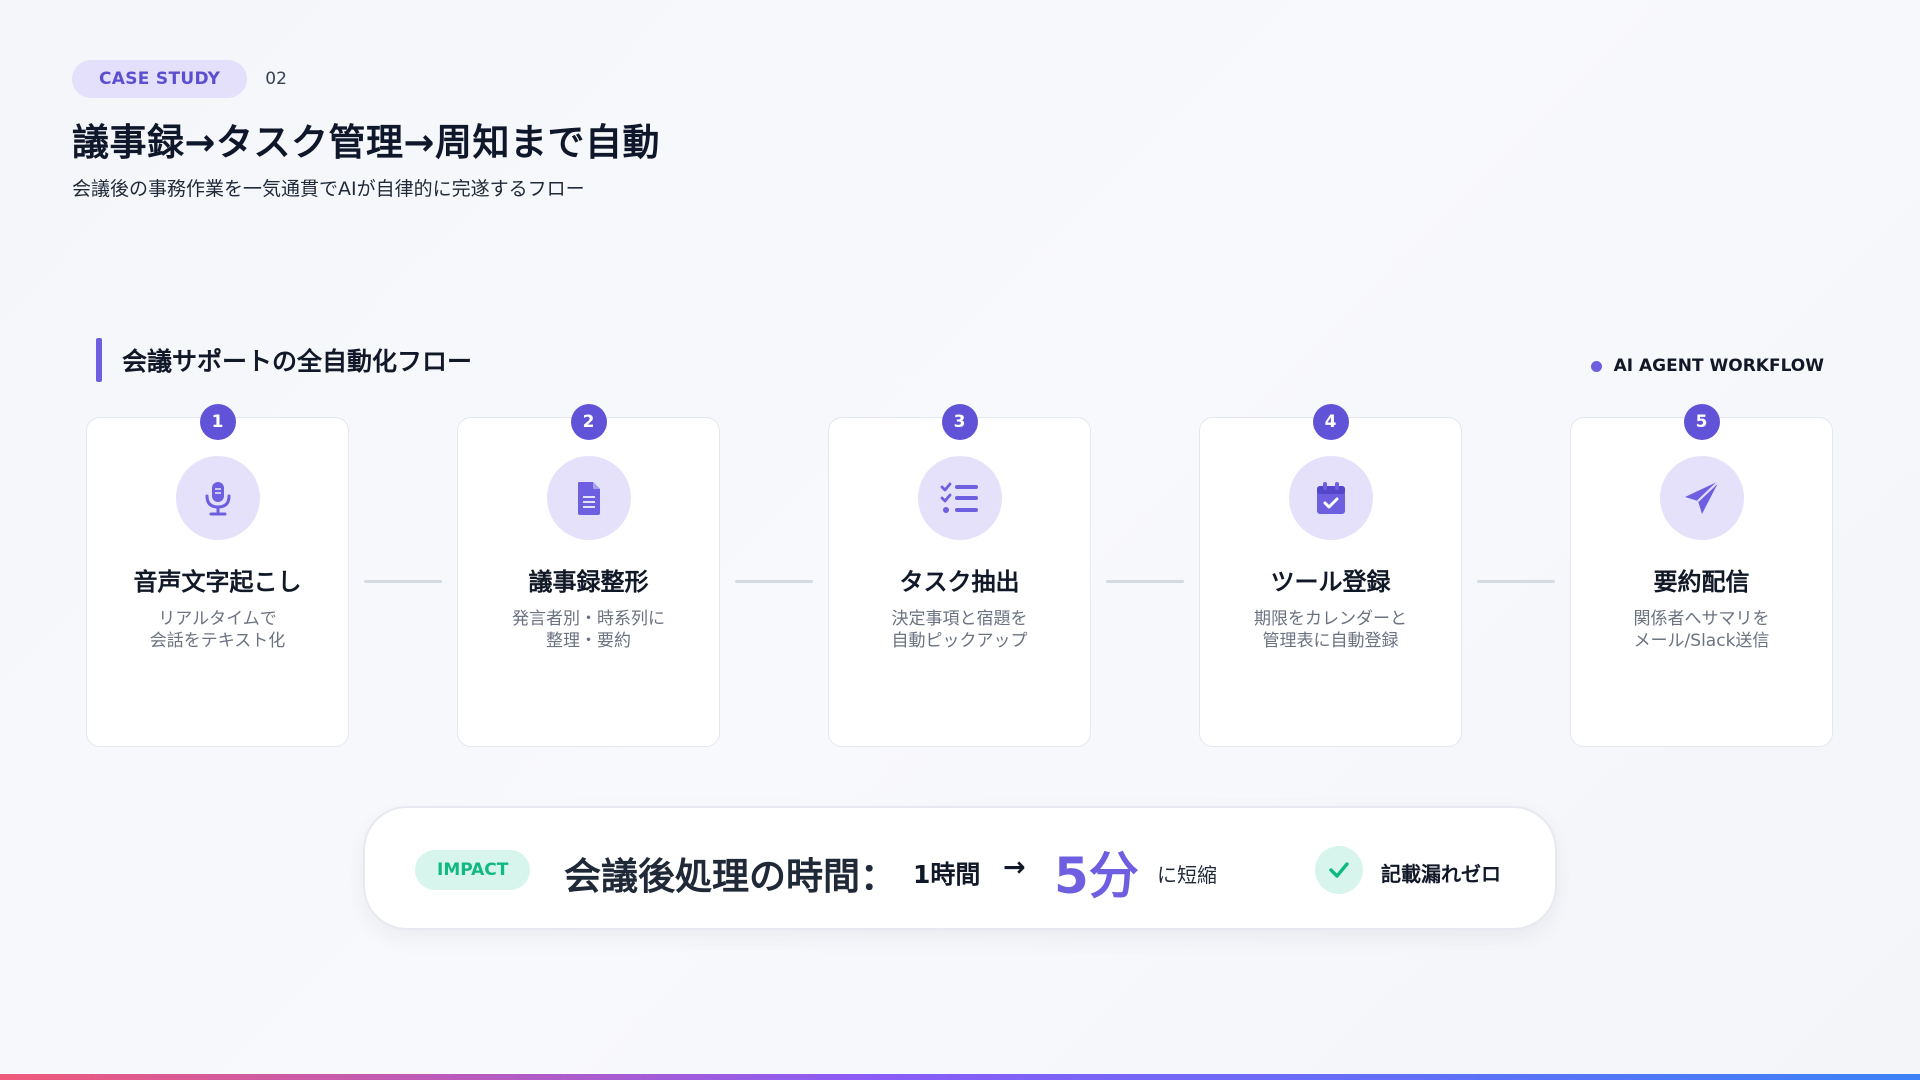 The image size is (1920, 1080). I want to click on workflow-tag: AI AGENT WORKFLOW, so click(1707, 366).